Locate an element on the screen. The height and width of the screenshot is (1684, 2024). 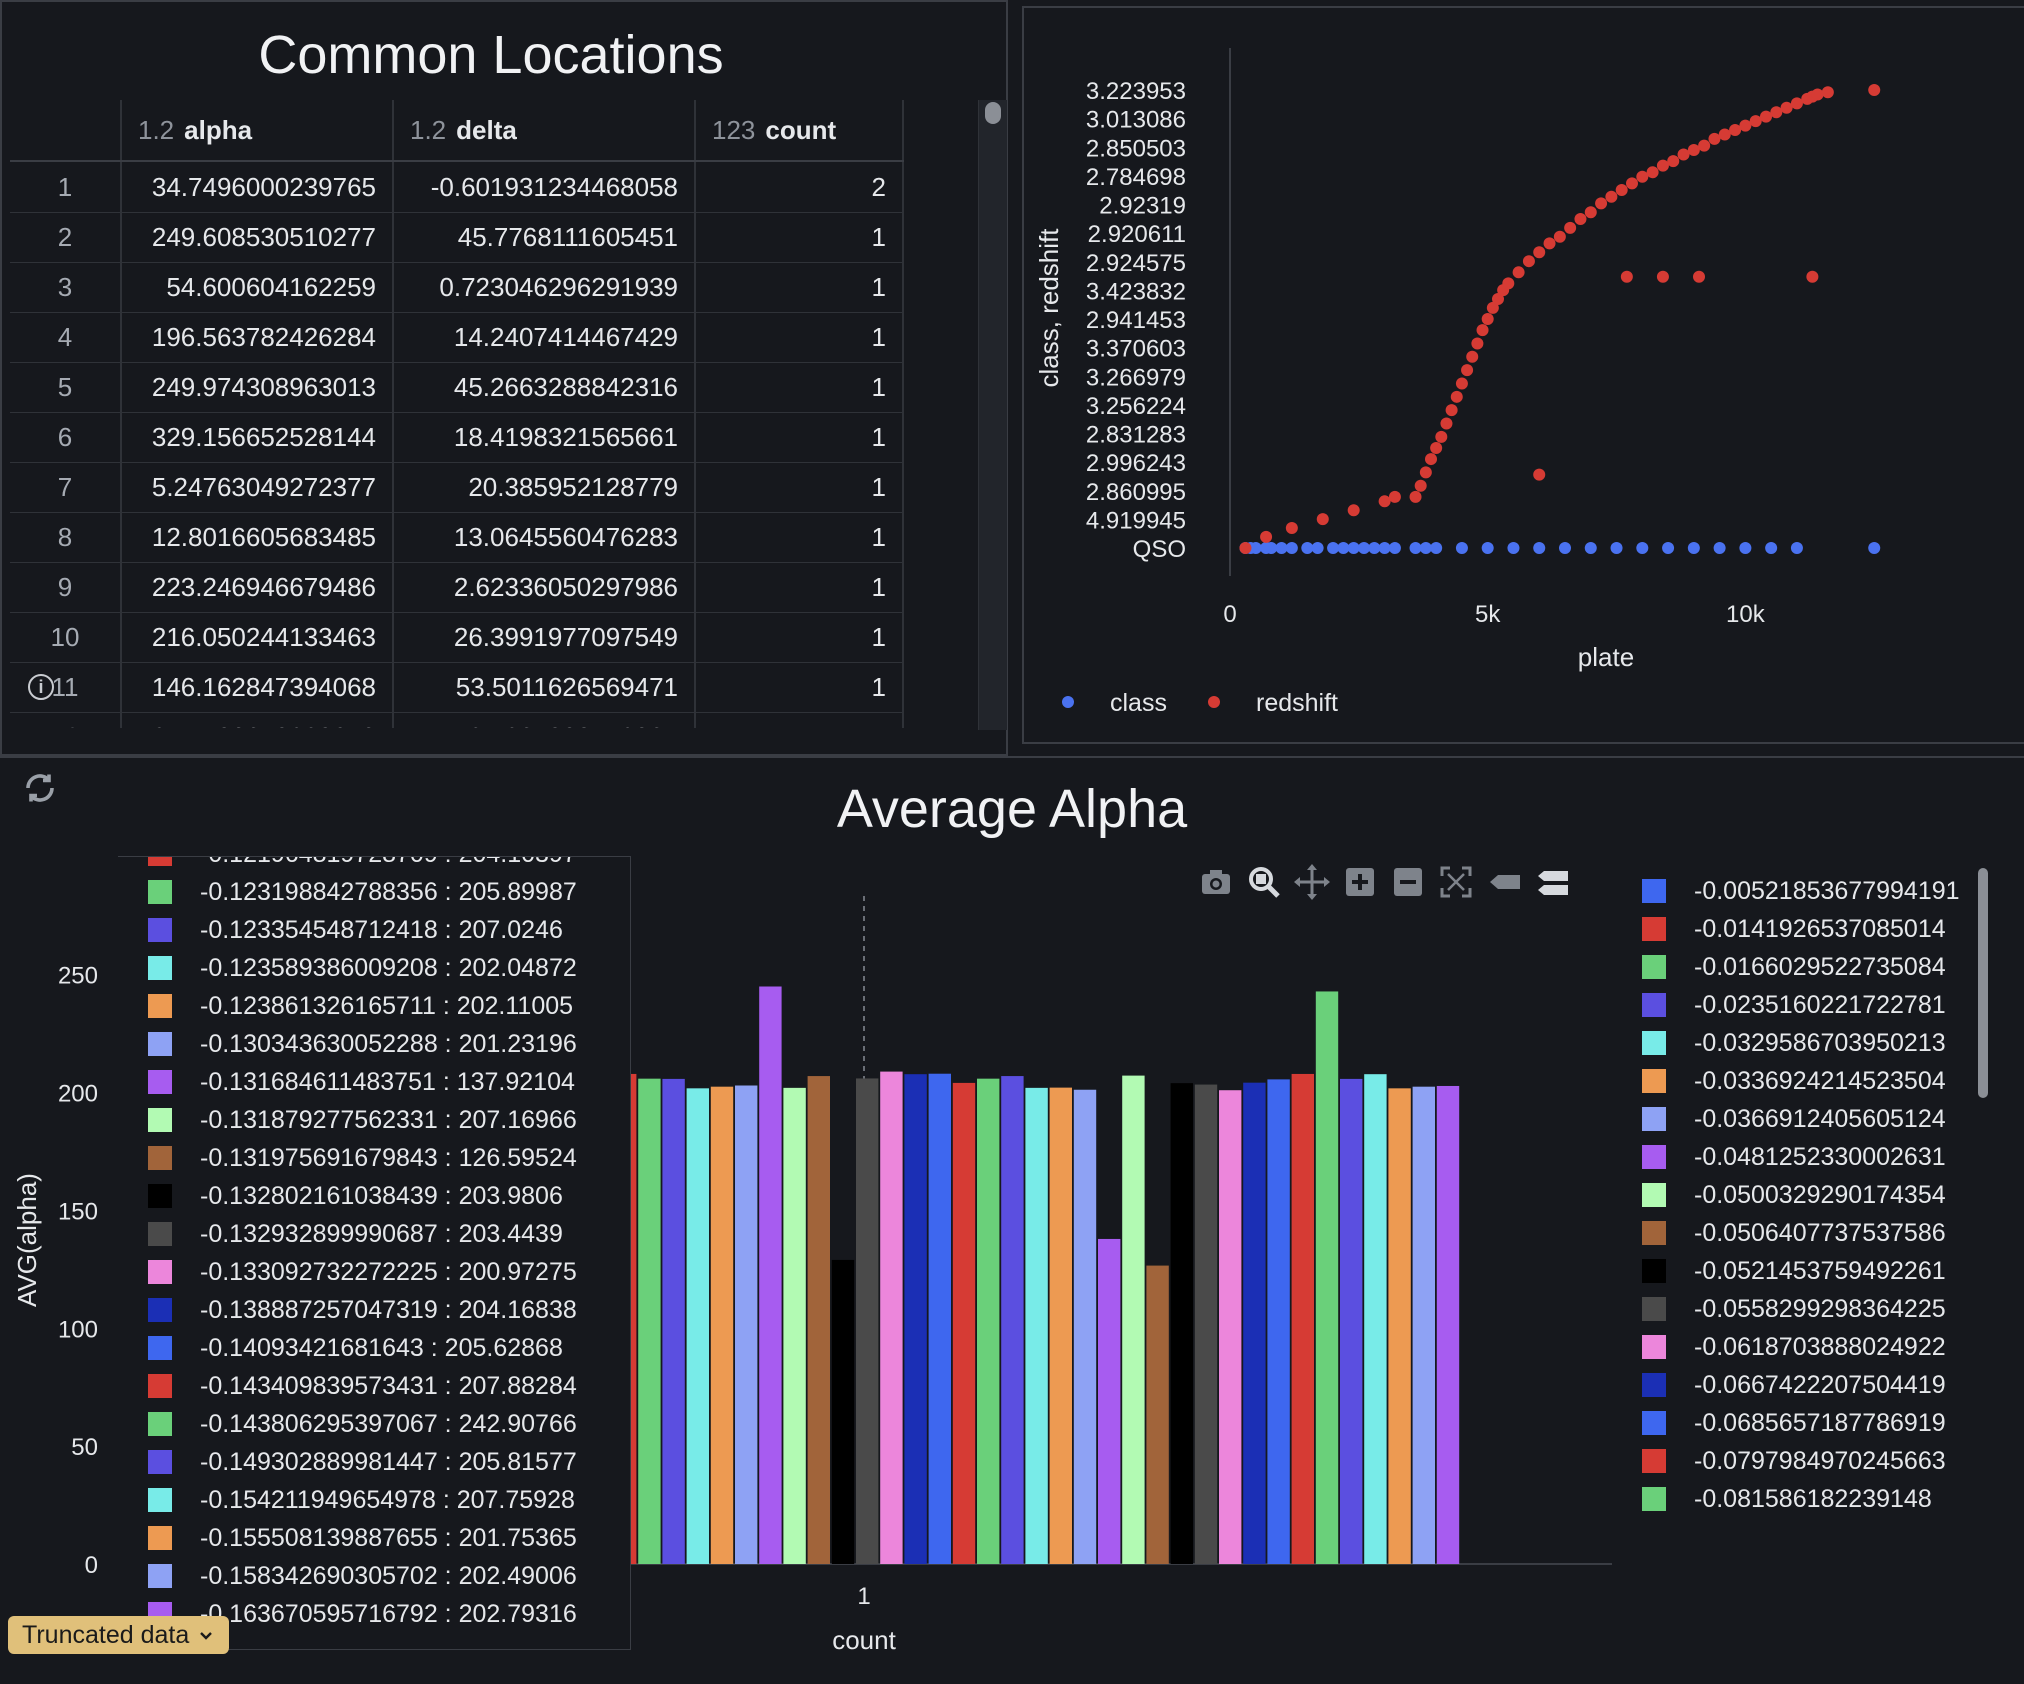
zoom-out-icon is located at coordinates (1408, 882).